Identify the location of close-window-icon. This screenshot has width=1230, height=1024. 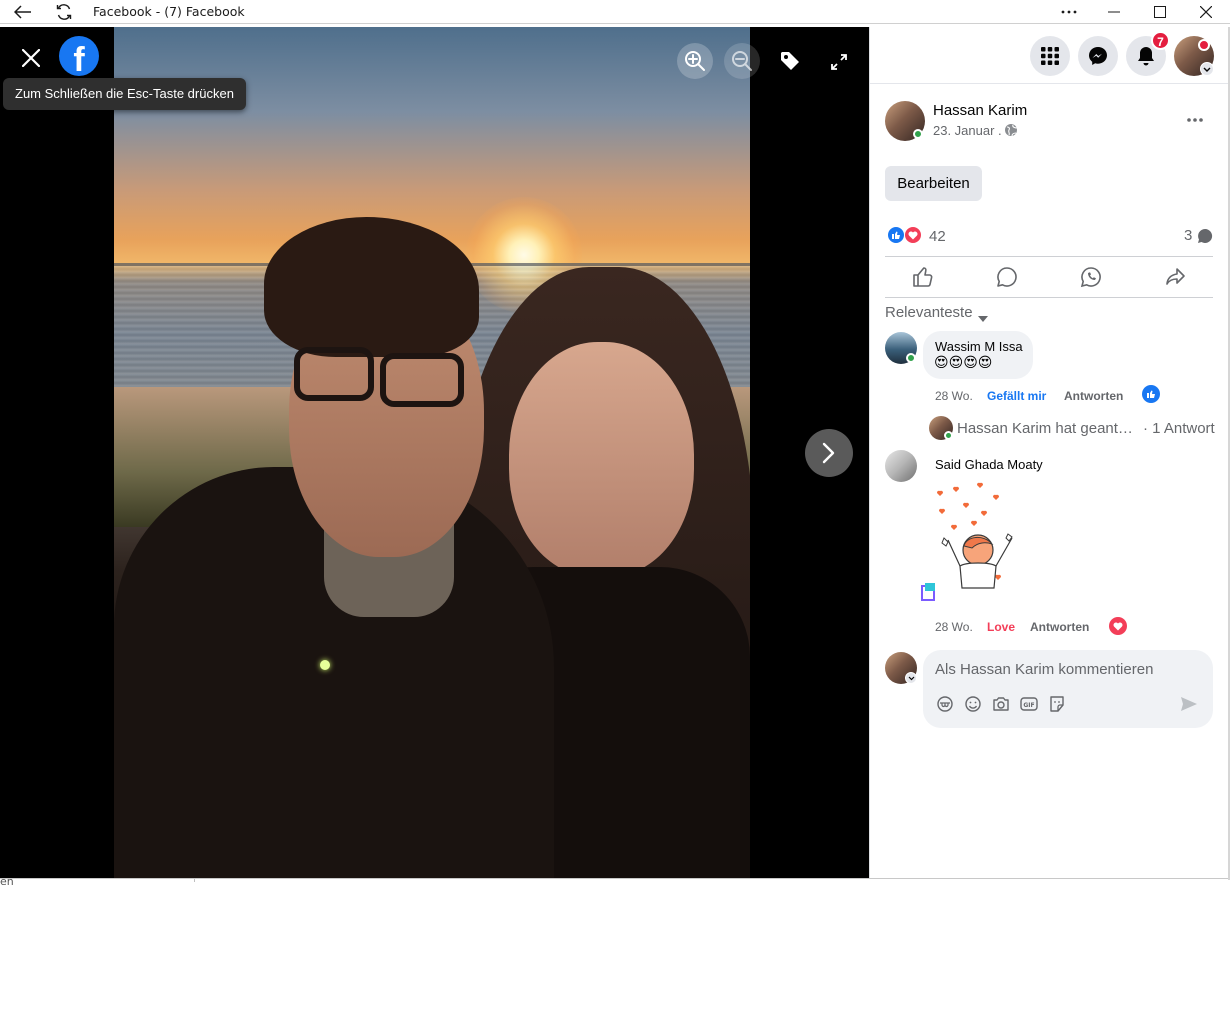
(1206, 12).